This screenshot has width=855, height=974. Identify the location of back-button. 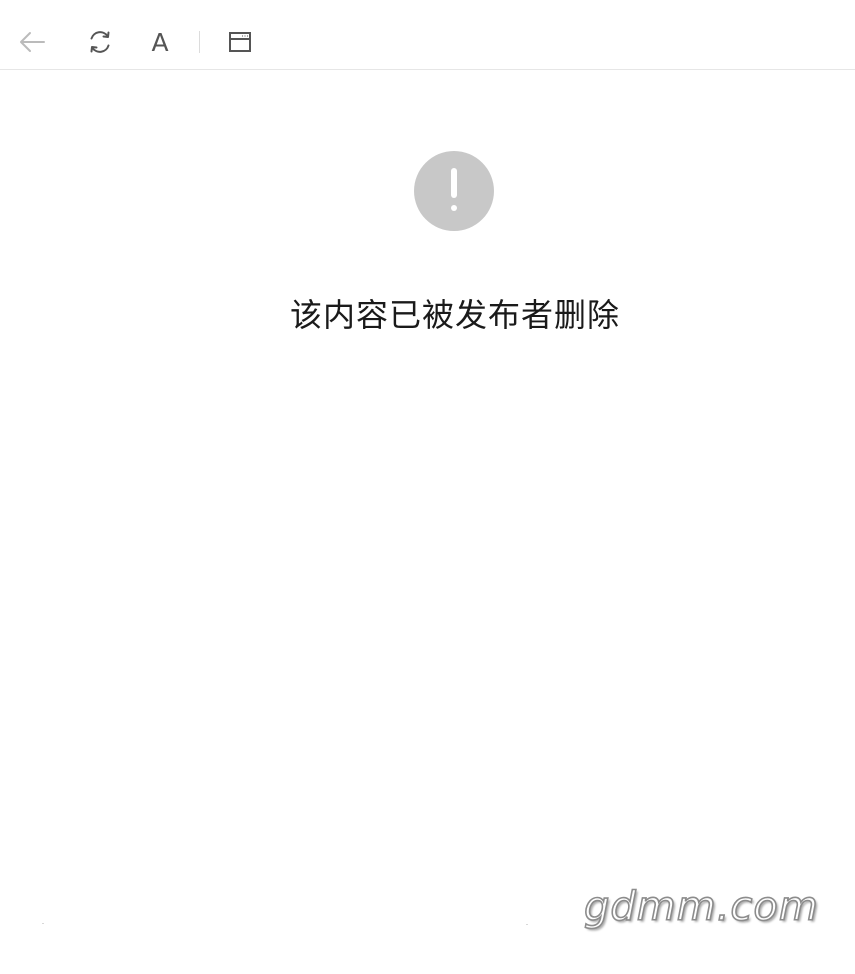
(32, 42).